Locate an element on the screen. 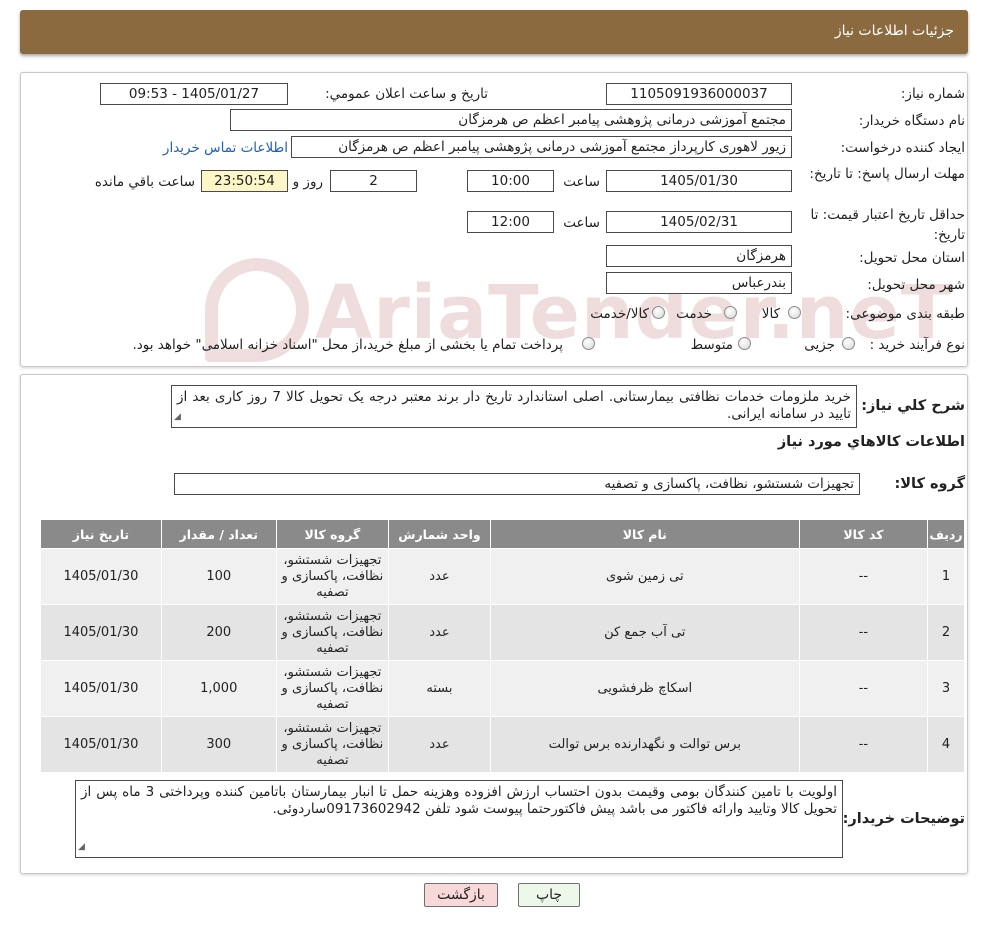 This screenshot has height=928, width=985. need-number-field: 1105091936000037 is located at coordinates (699, 94).